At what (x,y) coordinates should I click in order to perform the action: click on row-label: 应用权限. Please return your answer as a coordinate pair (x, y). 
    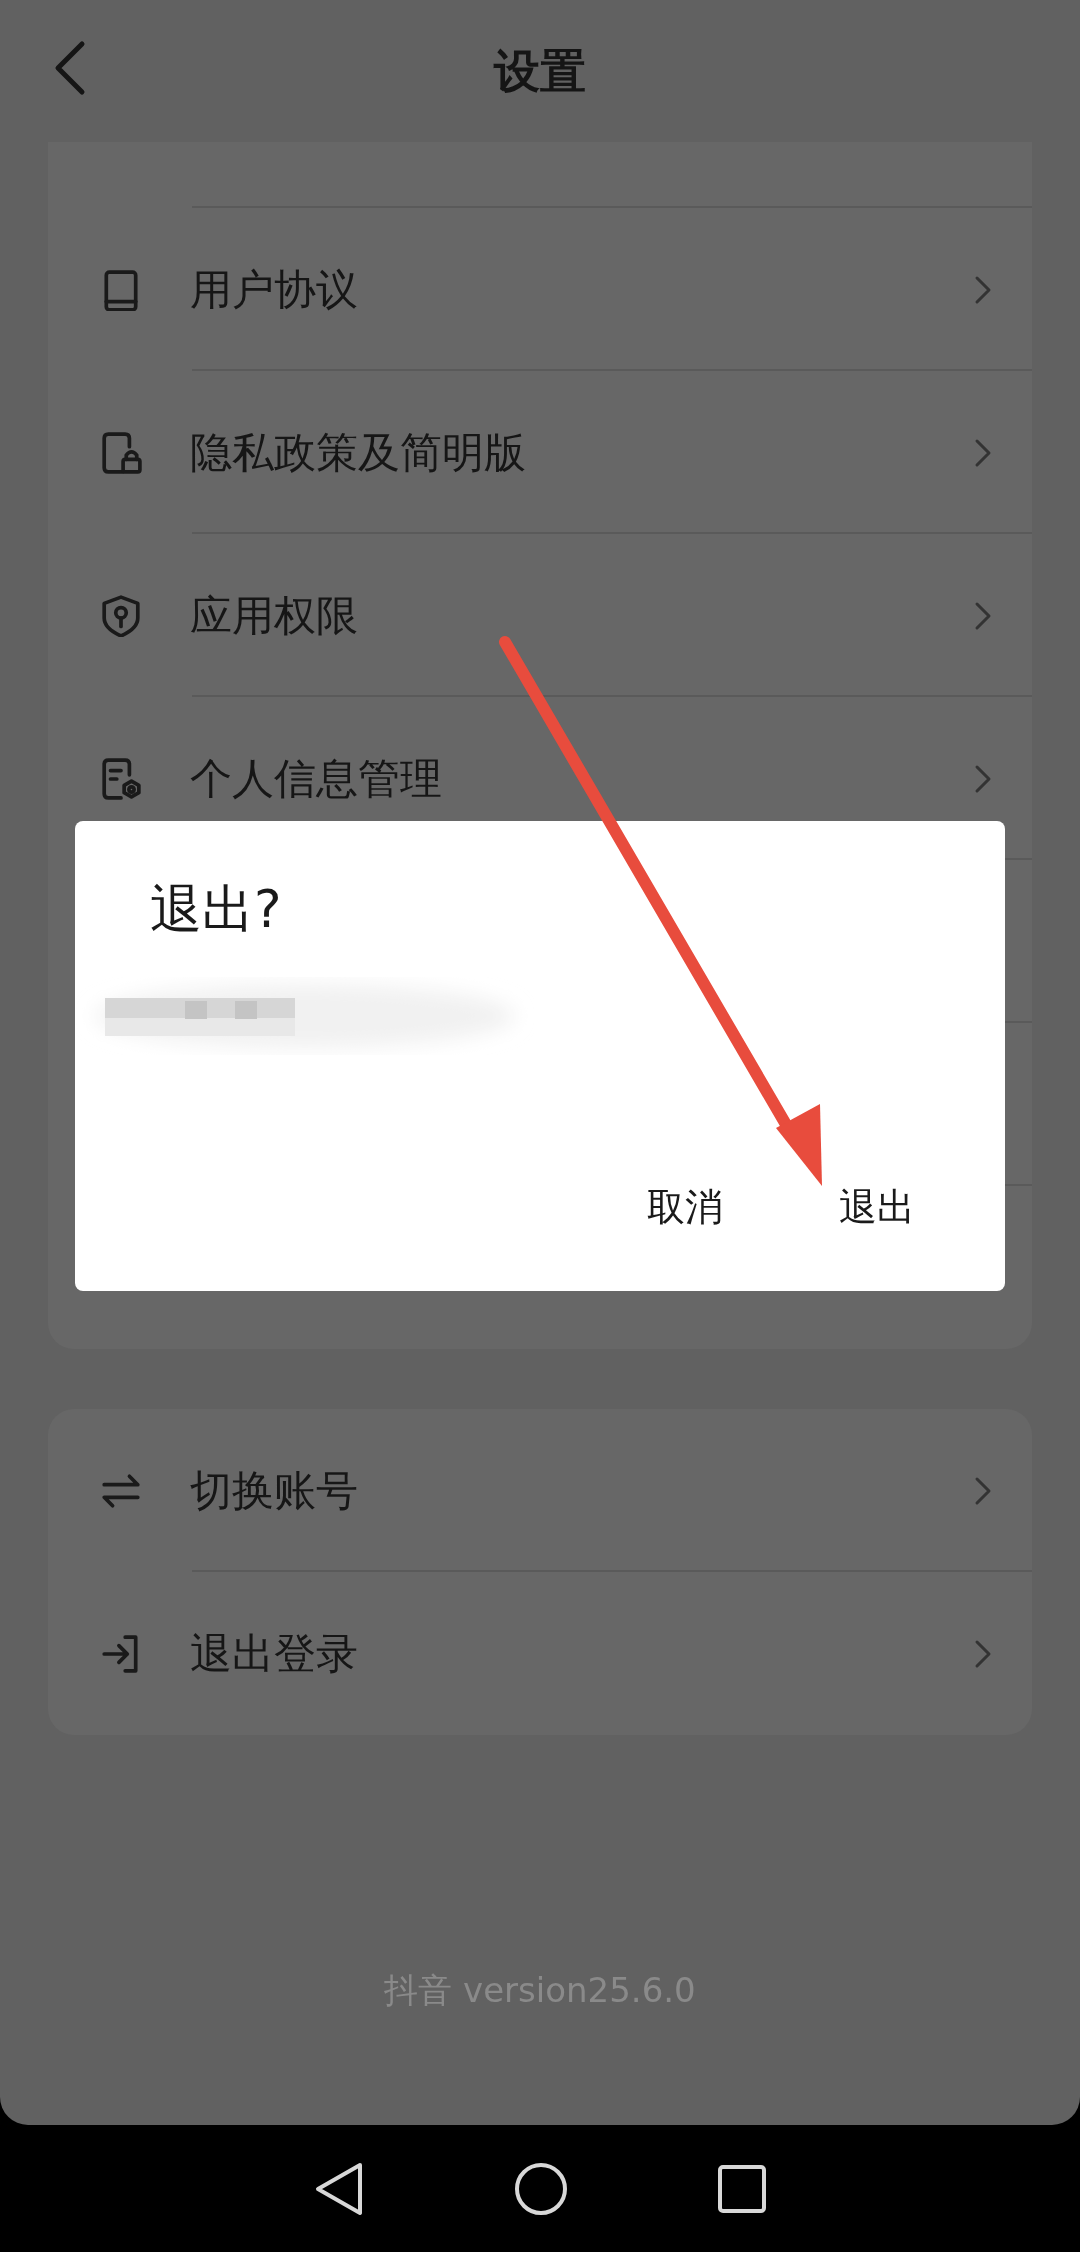
    Looking at the image, I should click on (274, 616).